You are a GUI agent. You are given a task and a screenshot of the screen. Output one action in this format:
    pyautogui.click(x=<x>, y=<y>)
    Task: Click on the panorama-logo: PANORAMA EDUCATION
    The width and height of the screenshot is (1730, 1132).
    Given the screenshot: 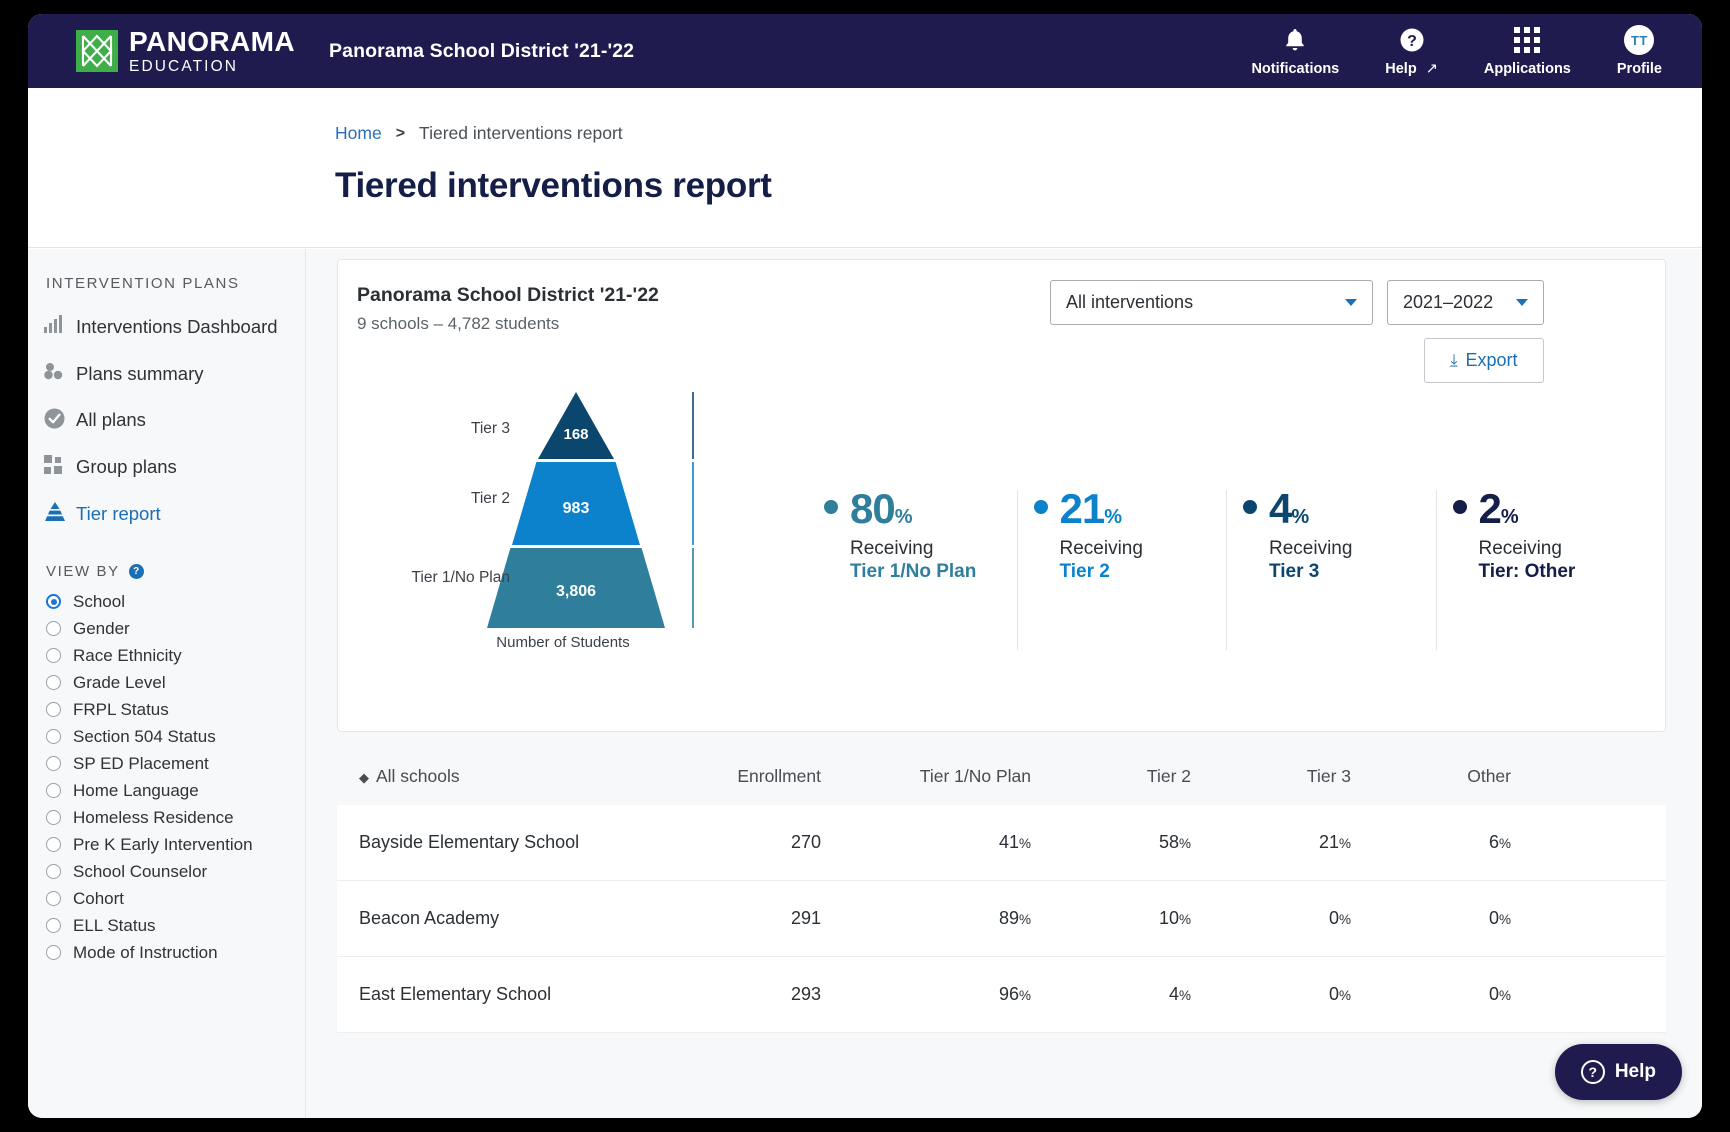 What is the action you would take?
    pyautogui.click(x=185, y=51)
    